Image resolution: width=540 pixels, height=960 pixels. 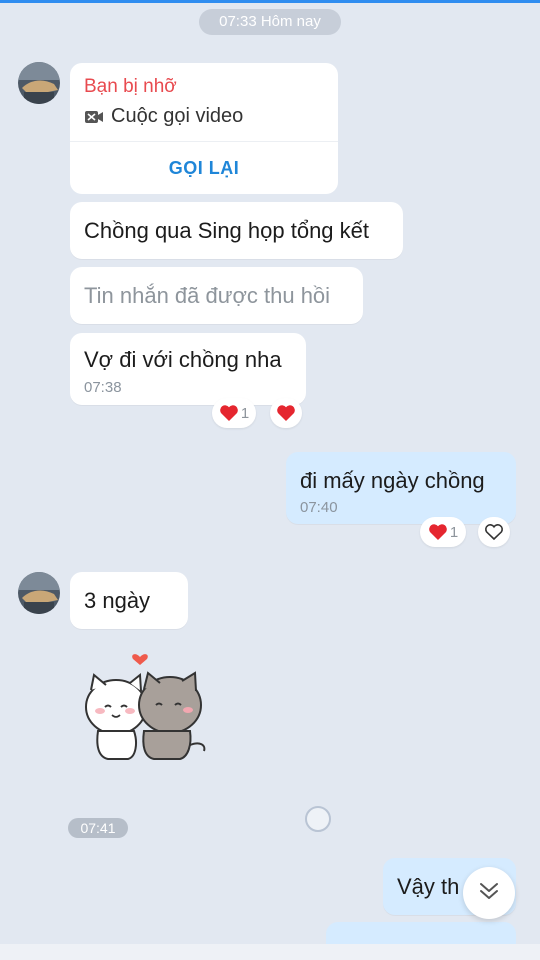 I want to click on message-text: Chồng qua Sing họp tổng kết, so click(x=227, y=230).